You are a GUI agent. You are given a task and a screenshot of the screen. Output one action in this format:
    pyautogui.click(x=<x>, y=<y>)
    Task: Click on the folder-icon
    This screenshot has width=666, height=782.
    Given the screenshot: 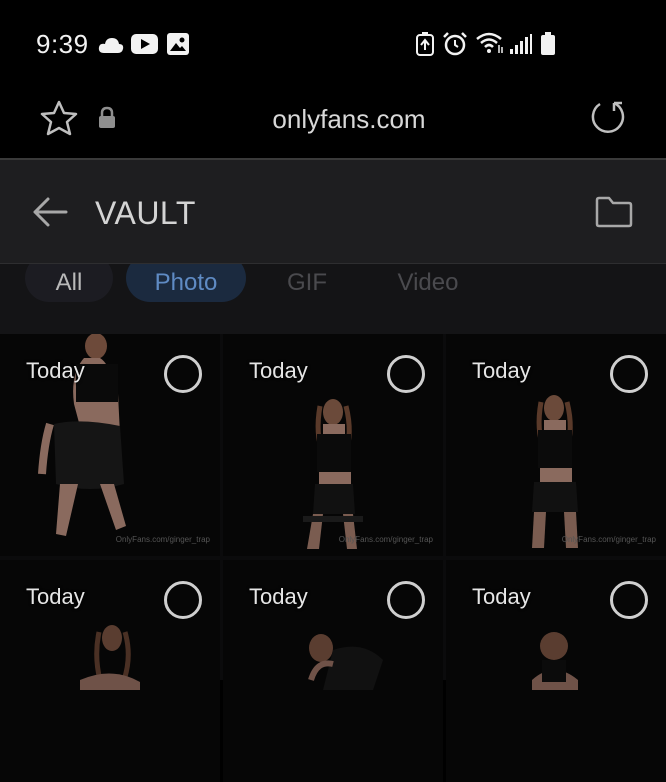 What is the action you would take?
    pyautogui.click(x=614, y=212)
    